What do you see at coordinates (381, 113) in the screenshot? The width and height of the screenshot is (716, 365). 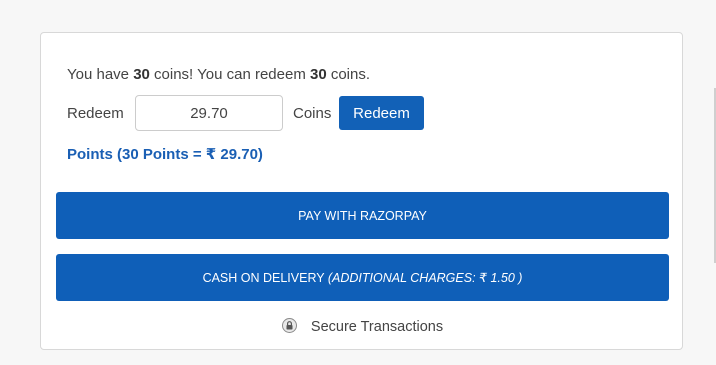 I see `redeem-button: Redeem` at bounding box center [381, 113].